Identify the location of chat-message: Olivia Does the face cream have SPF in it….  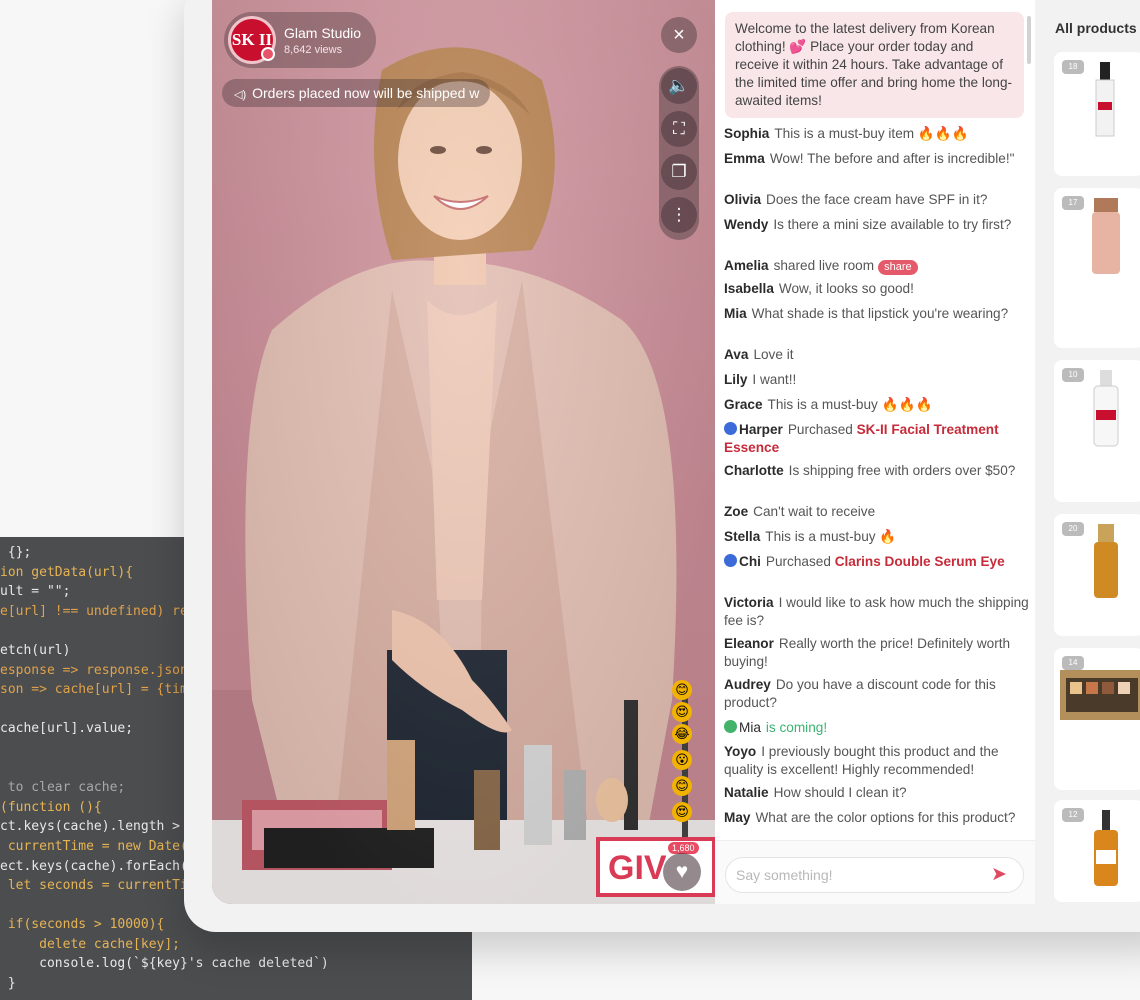
(876, 200).